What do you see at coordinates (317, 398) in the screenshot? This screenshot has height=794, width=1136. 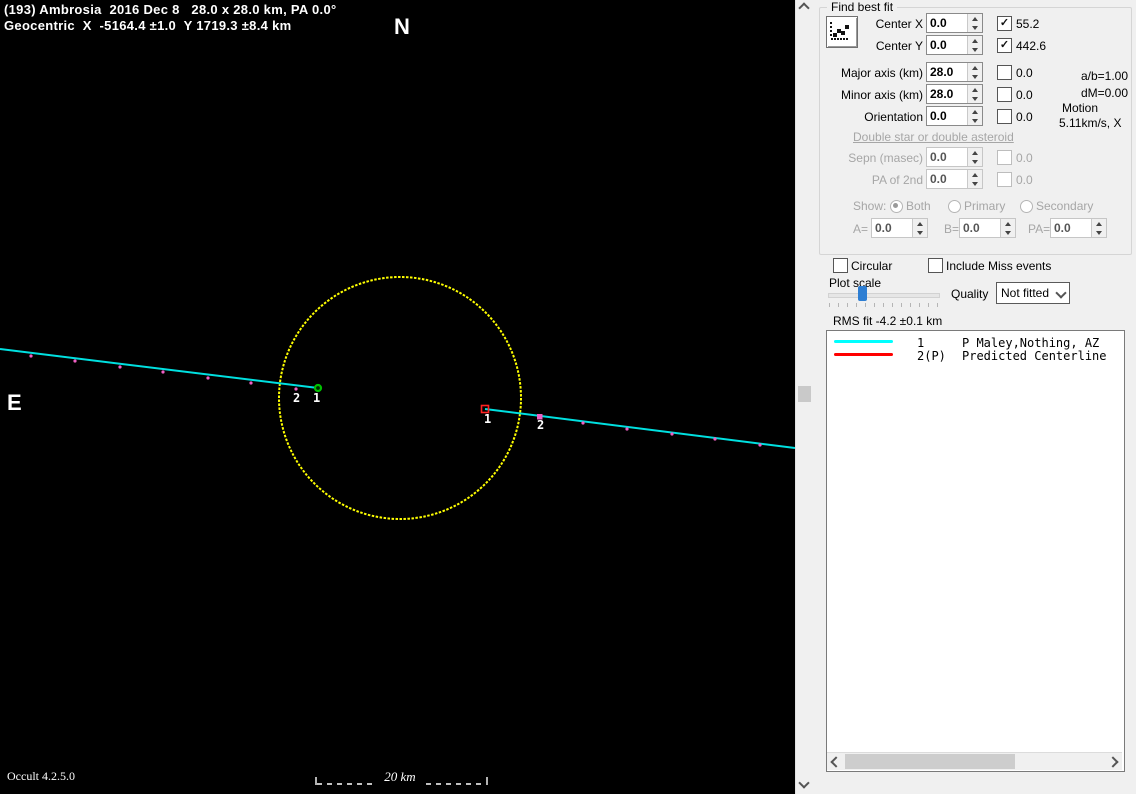 I see `chord1-left-label: 1` at bounding box center [317, 398].